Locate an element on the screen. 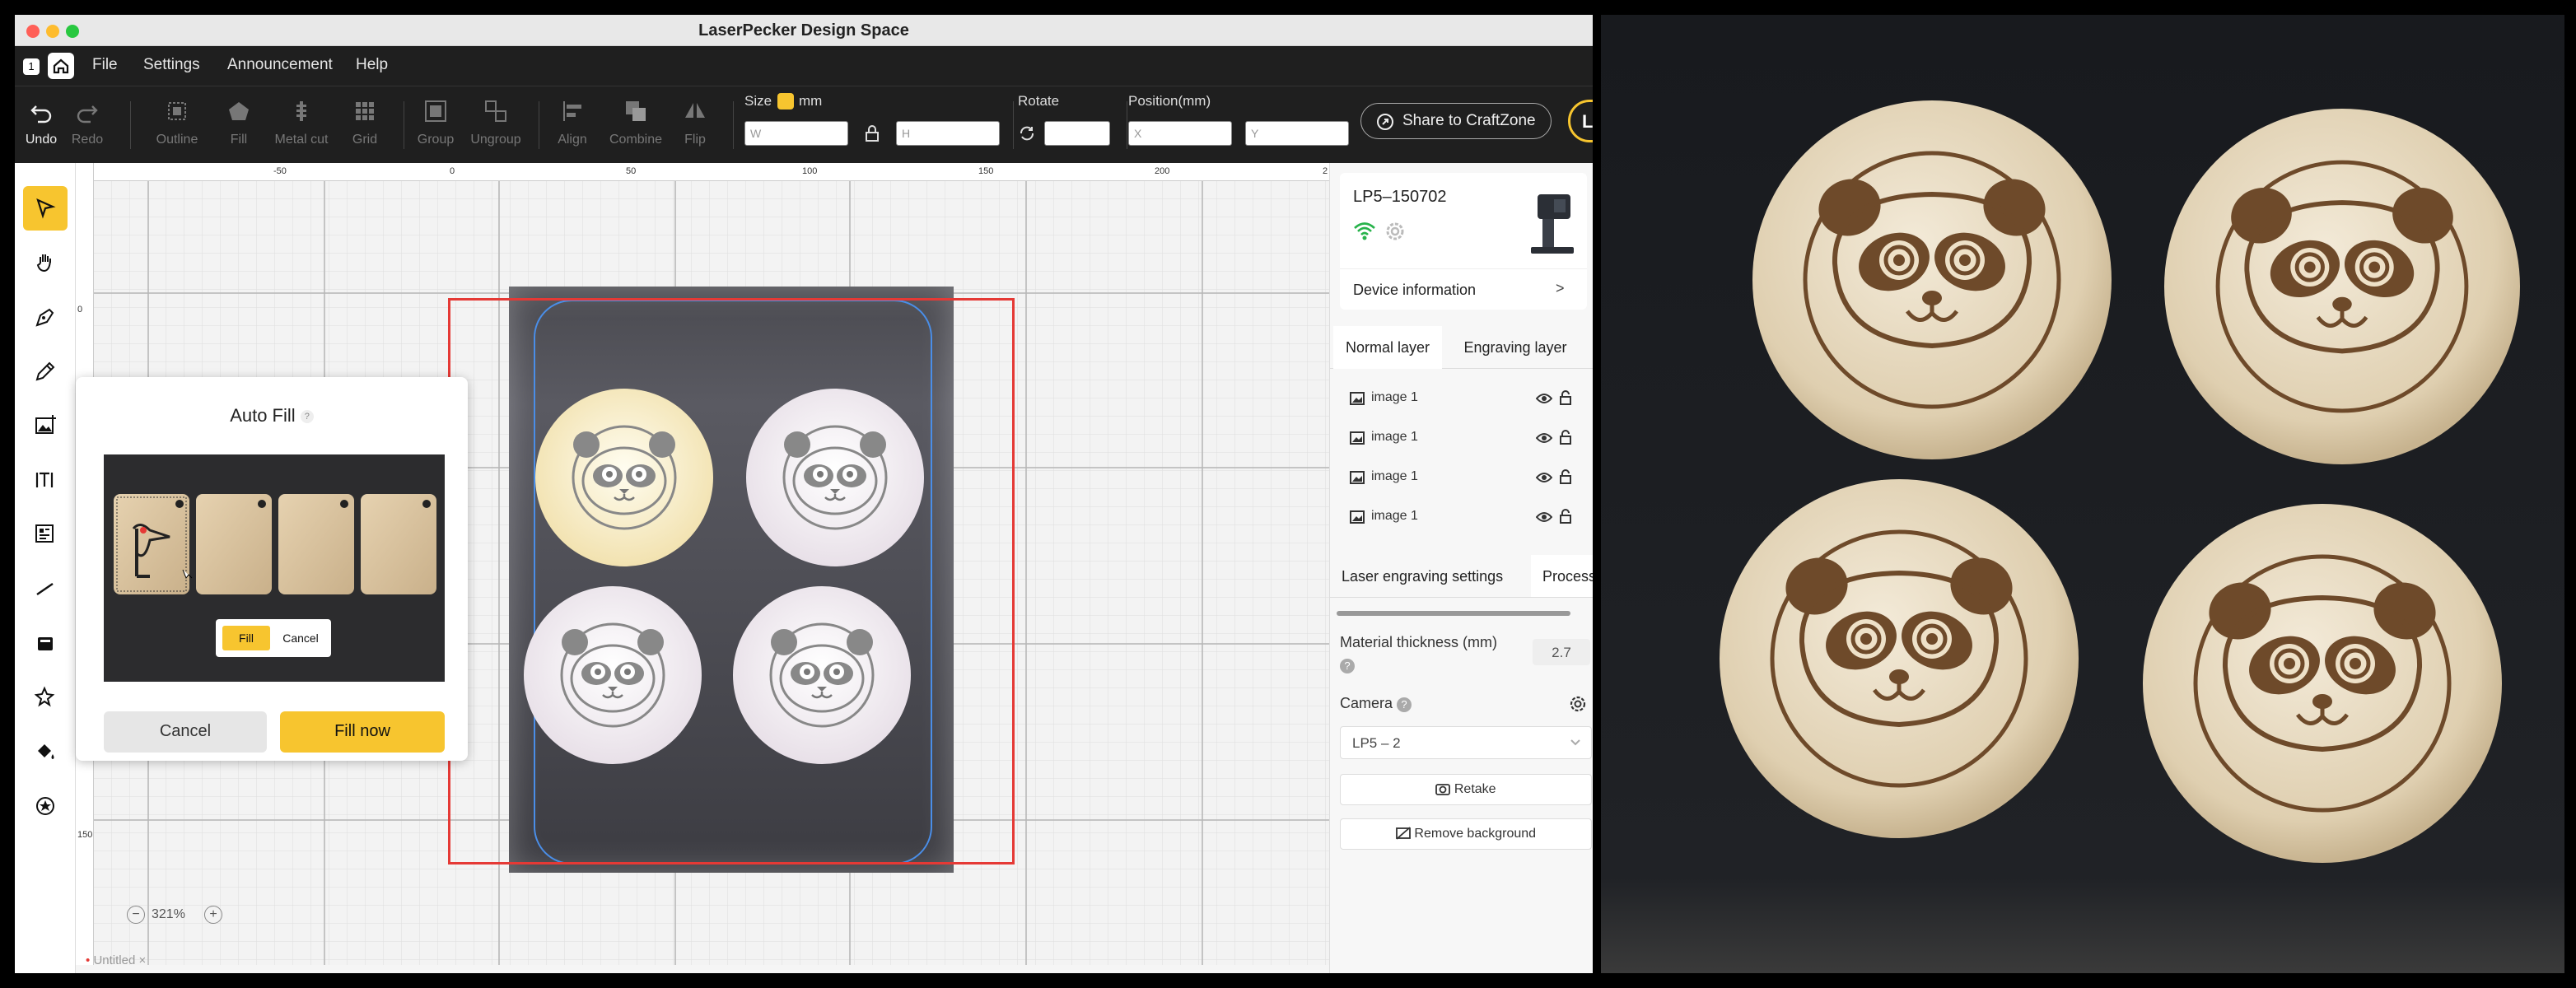 The image size is (2576, 988). rotate-input is located at coordinates (1077, 133).